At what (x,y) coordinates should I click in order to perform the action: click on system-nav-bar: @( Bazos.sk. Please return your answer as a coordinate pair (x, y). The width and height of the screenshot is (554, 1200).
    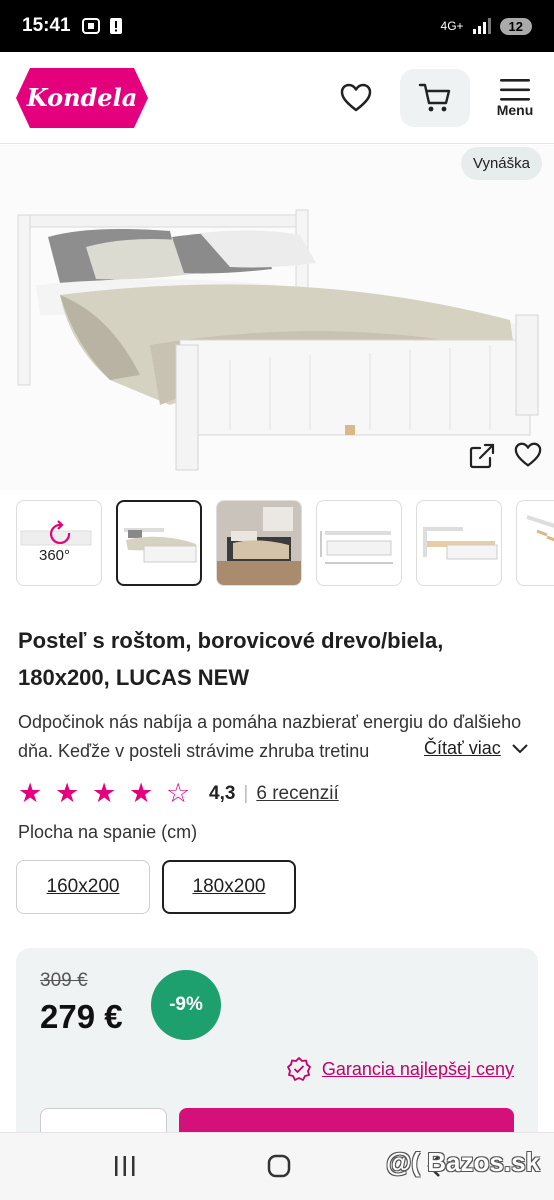
    Looking at the image, I should click on (277, 1166).